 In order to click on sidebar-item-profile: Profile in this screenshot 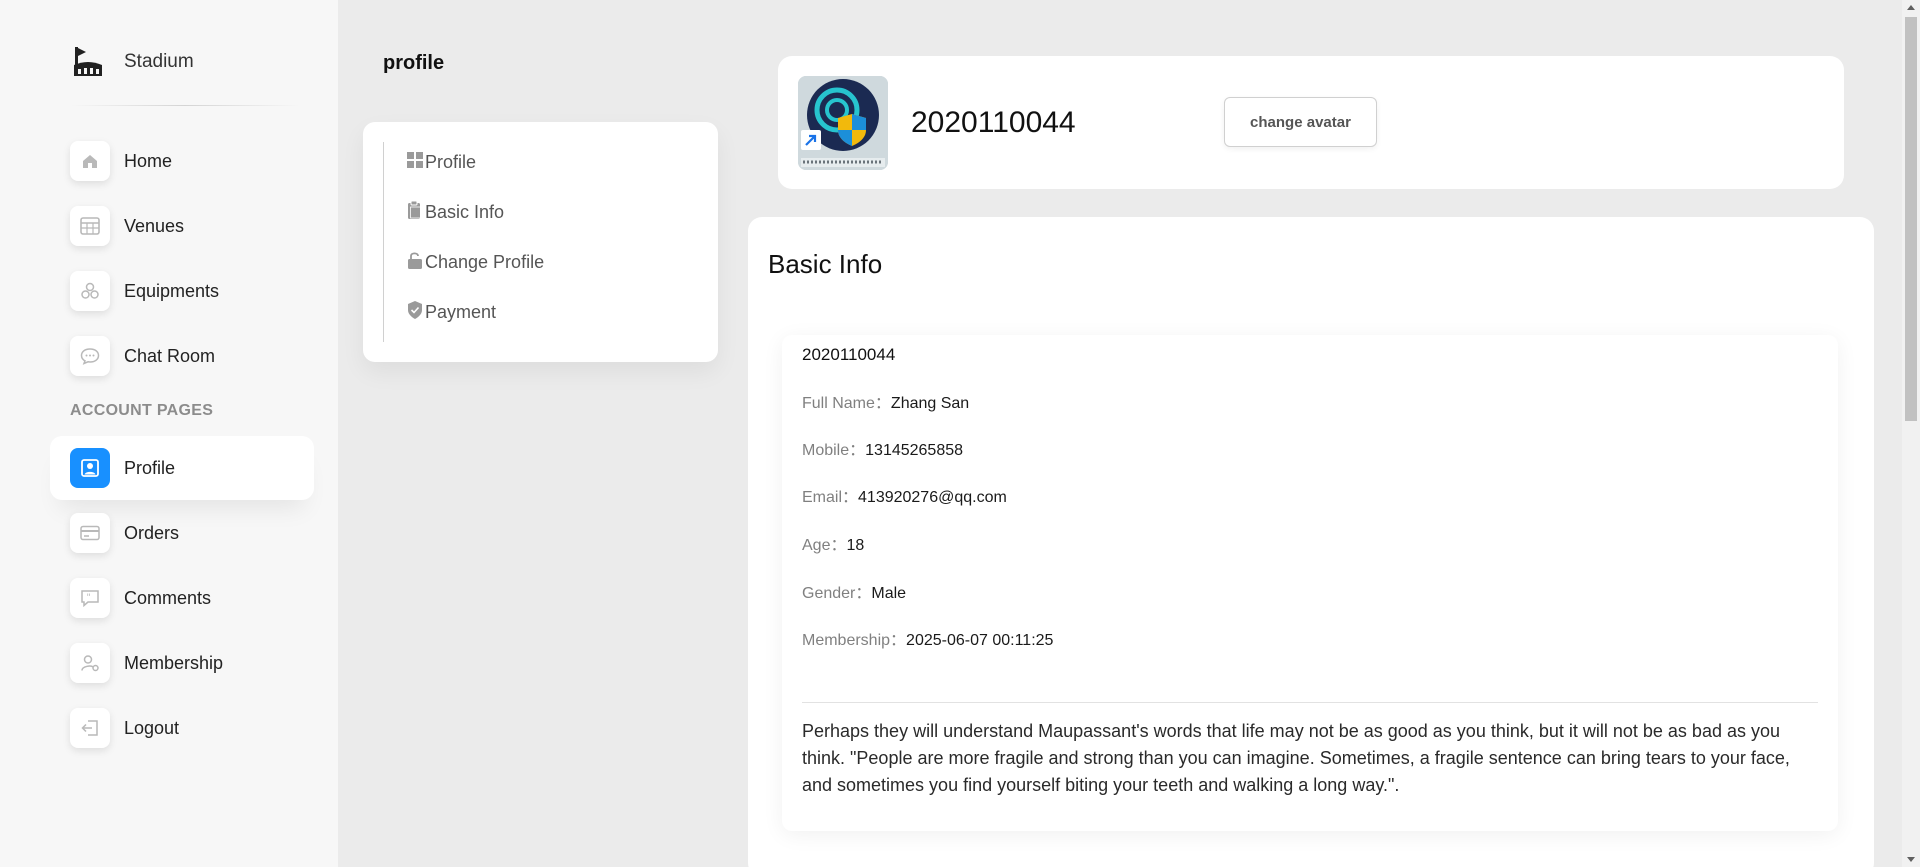, I will do `click(182, 468)`.